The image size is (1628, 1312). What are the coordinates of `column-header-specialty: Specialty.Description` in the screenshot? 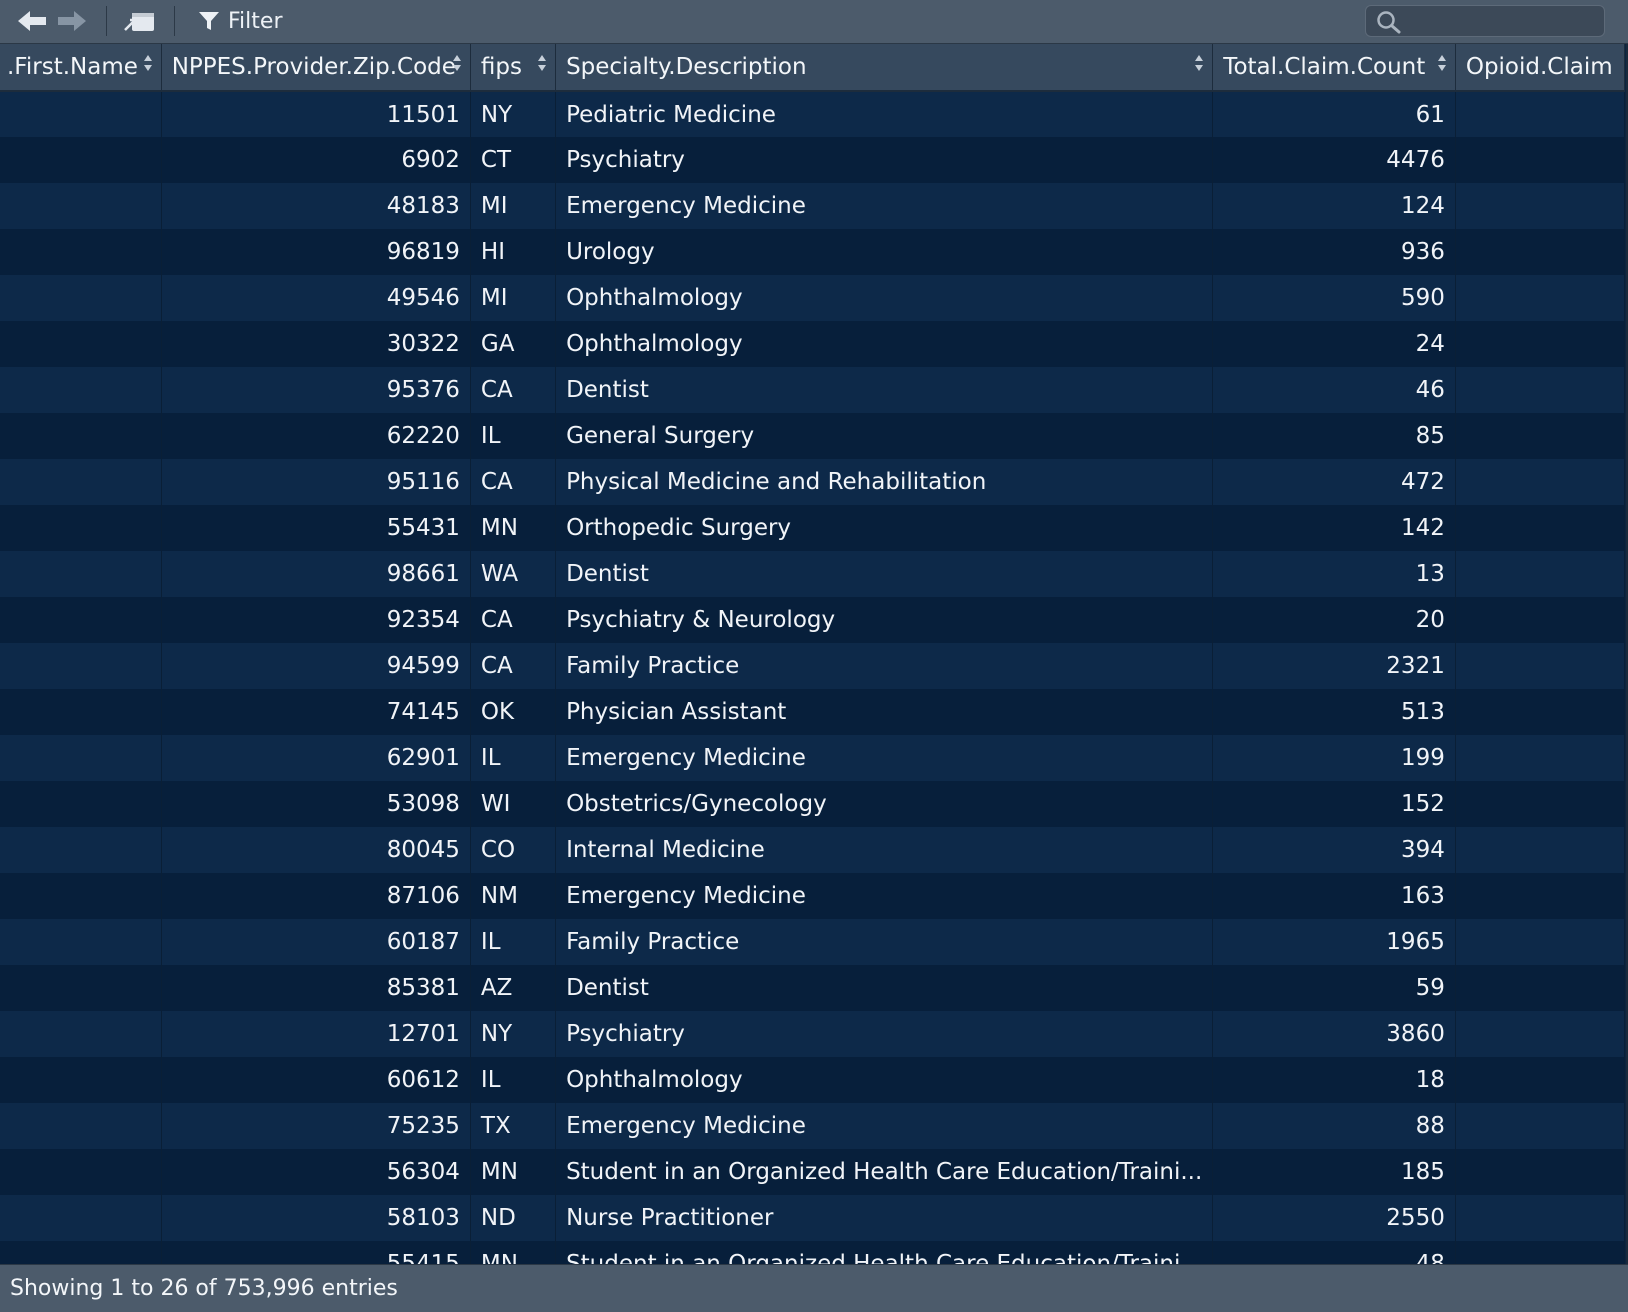 It's located at (884, 68).